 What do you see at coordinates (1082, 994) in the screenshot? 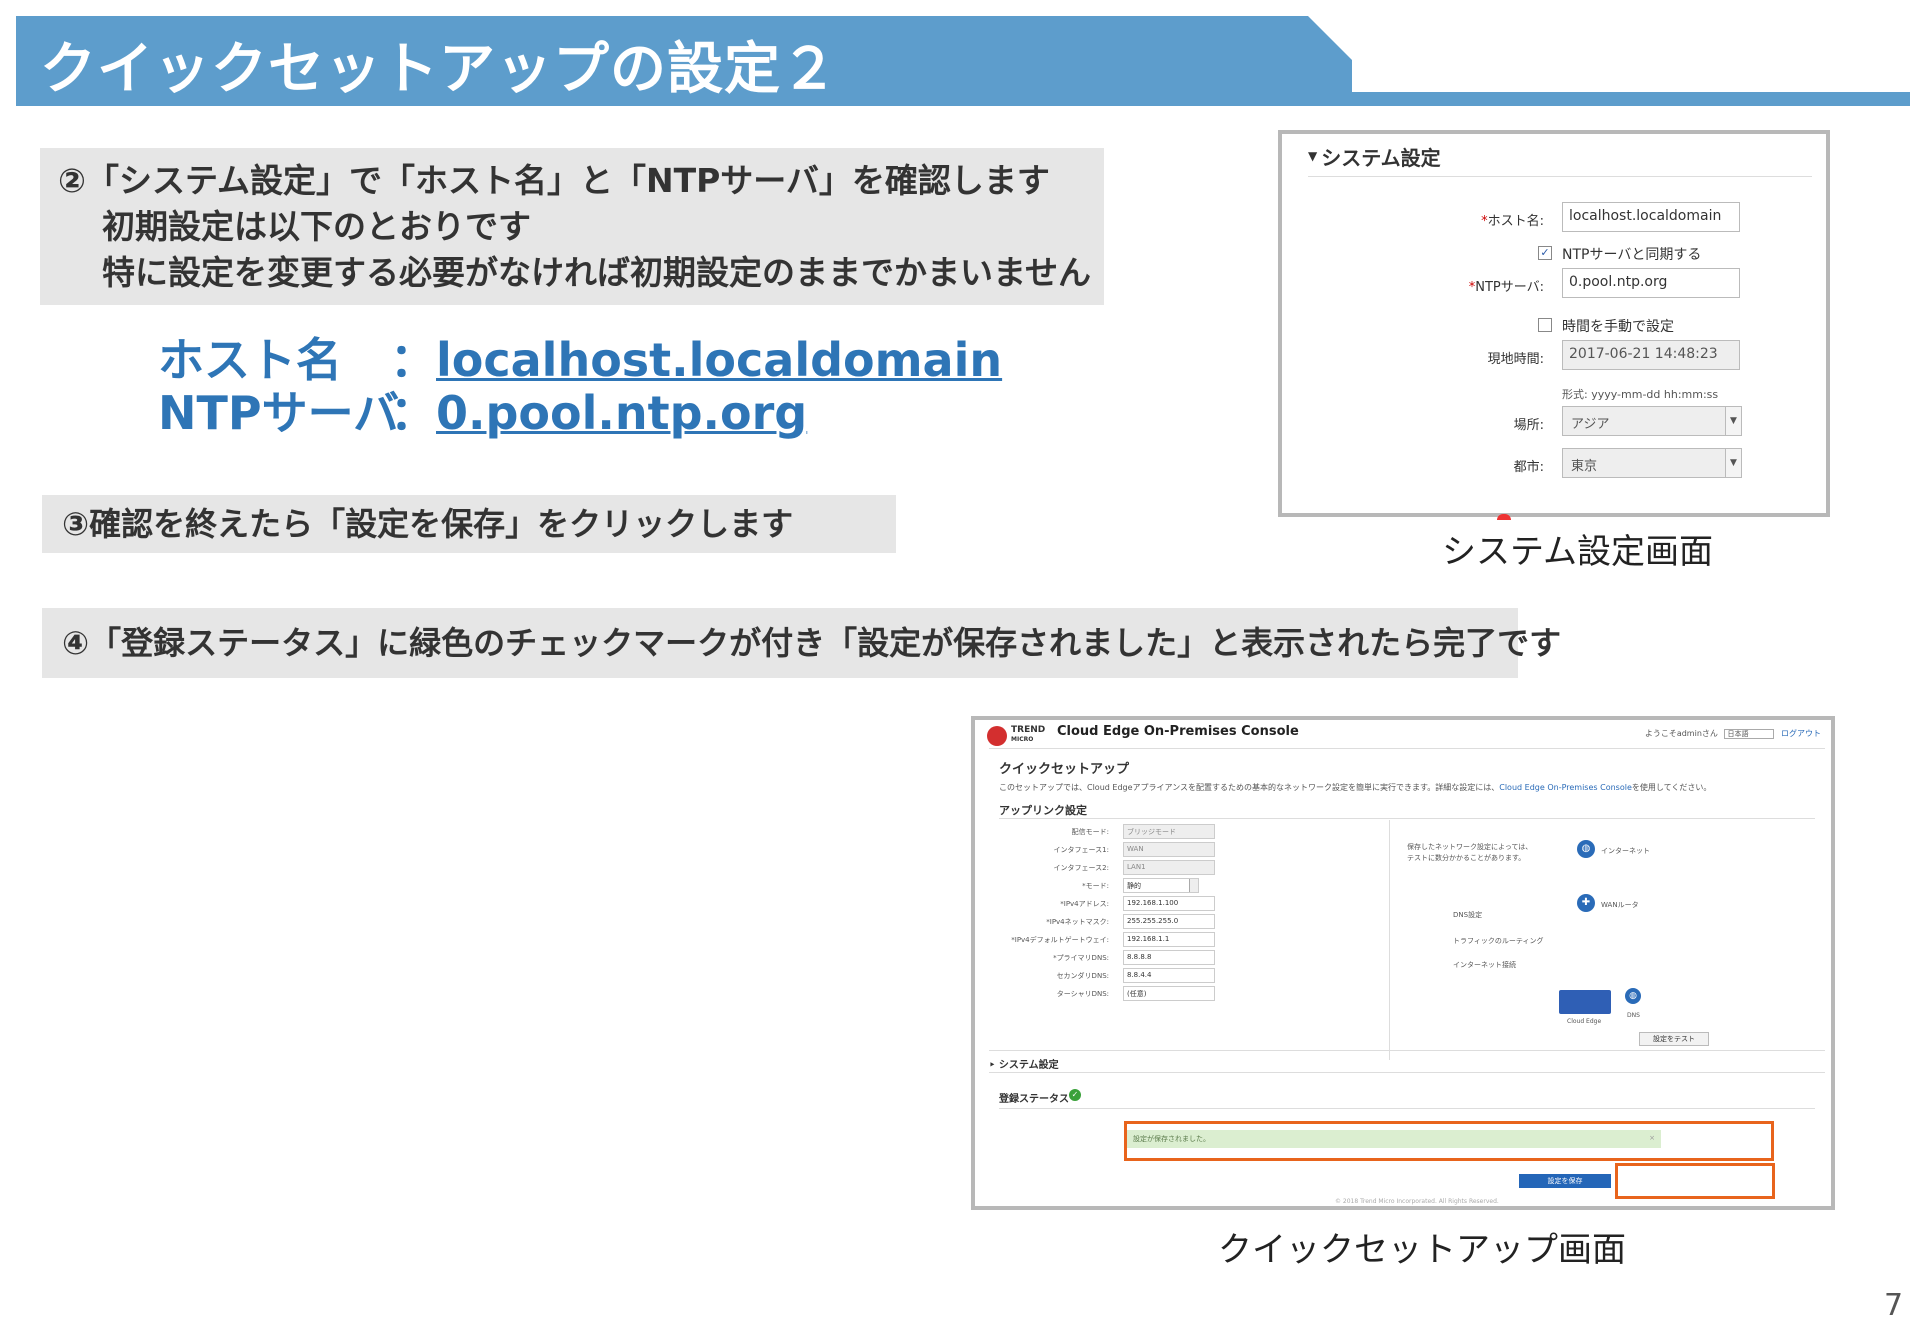
I see `uplink-field-label: ターシャリDNS:` at bounding box center [1082, 994].